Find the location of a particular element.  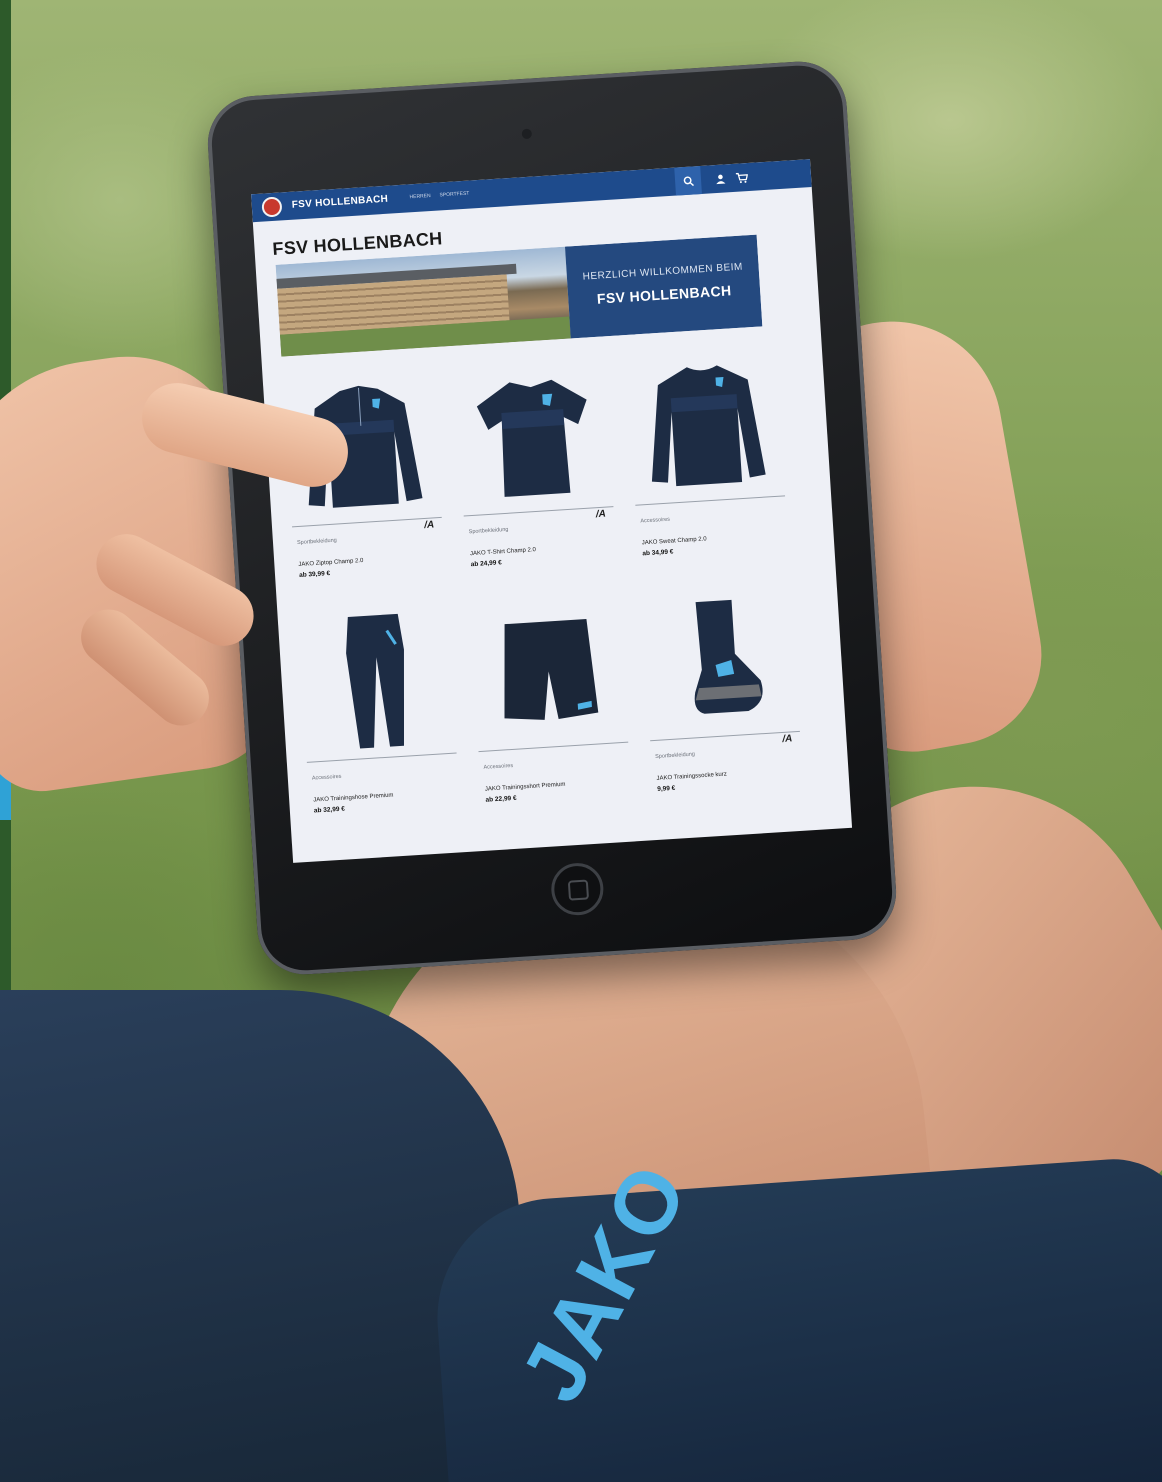

sweater-icon is located at coordinates (705, 423).